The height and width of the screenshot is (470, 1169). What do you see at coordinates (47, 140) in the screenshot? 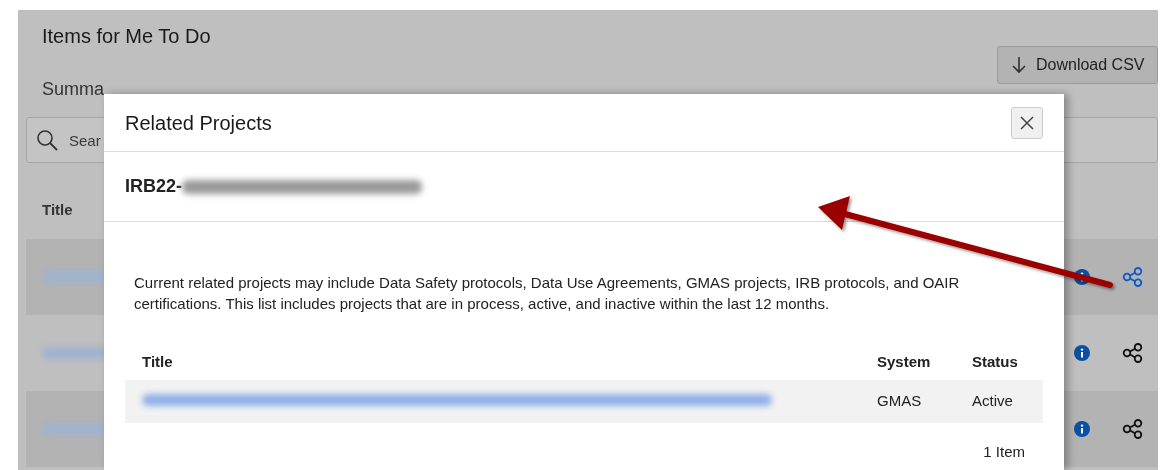
I see `search-icon` at bounding box center [47, 140].